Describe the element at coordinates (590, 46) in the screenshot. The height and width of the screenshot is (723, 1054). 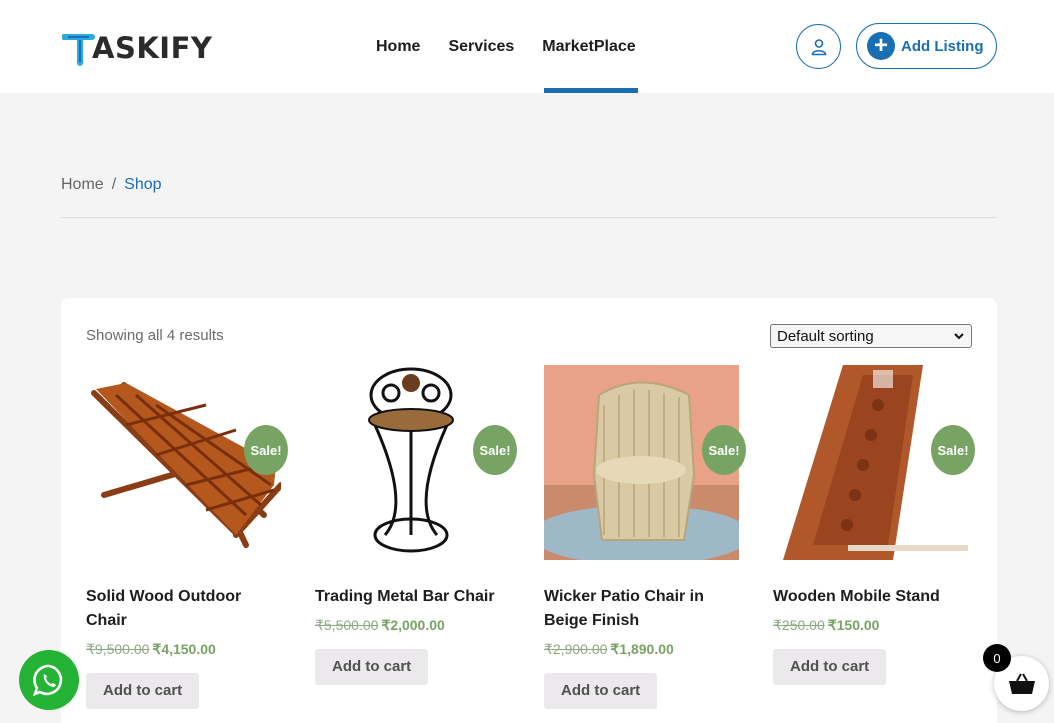
I see `nav-item-marketplace: MarketPlace` at that location.